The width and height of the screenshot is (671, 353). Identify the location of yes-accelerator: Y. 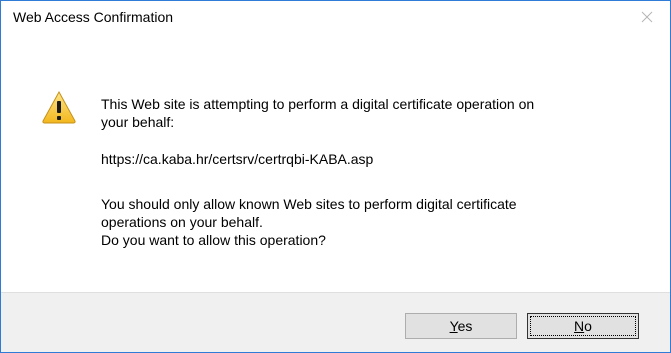
(453, 326).